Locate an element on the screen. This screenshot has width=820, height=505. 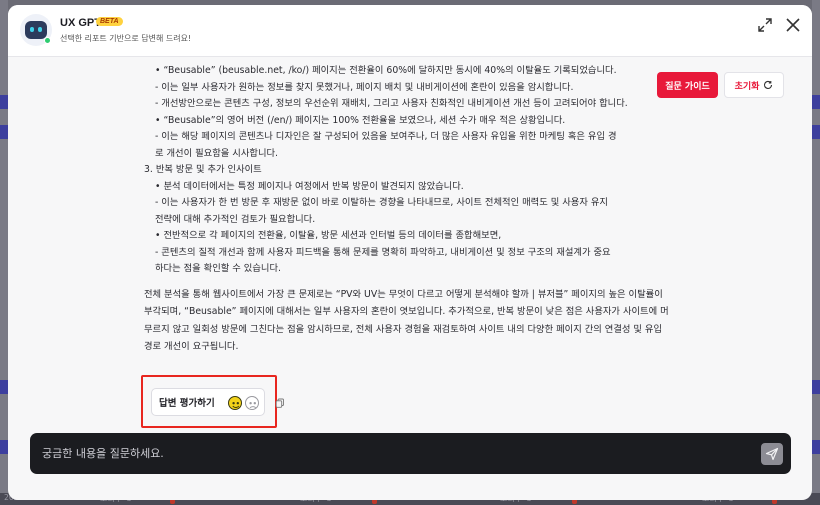
send-icon is located at coordinates (772, 454).